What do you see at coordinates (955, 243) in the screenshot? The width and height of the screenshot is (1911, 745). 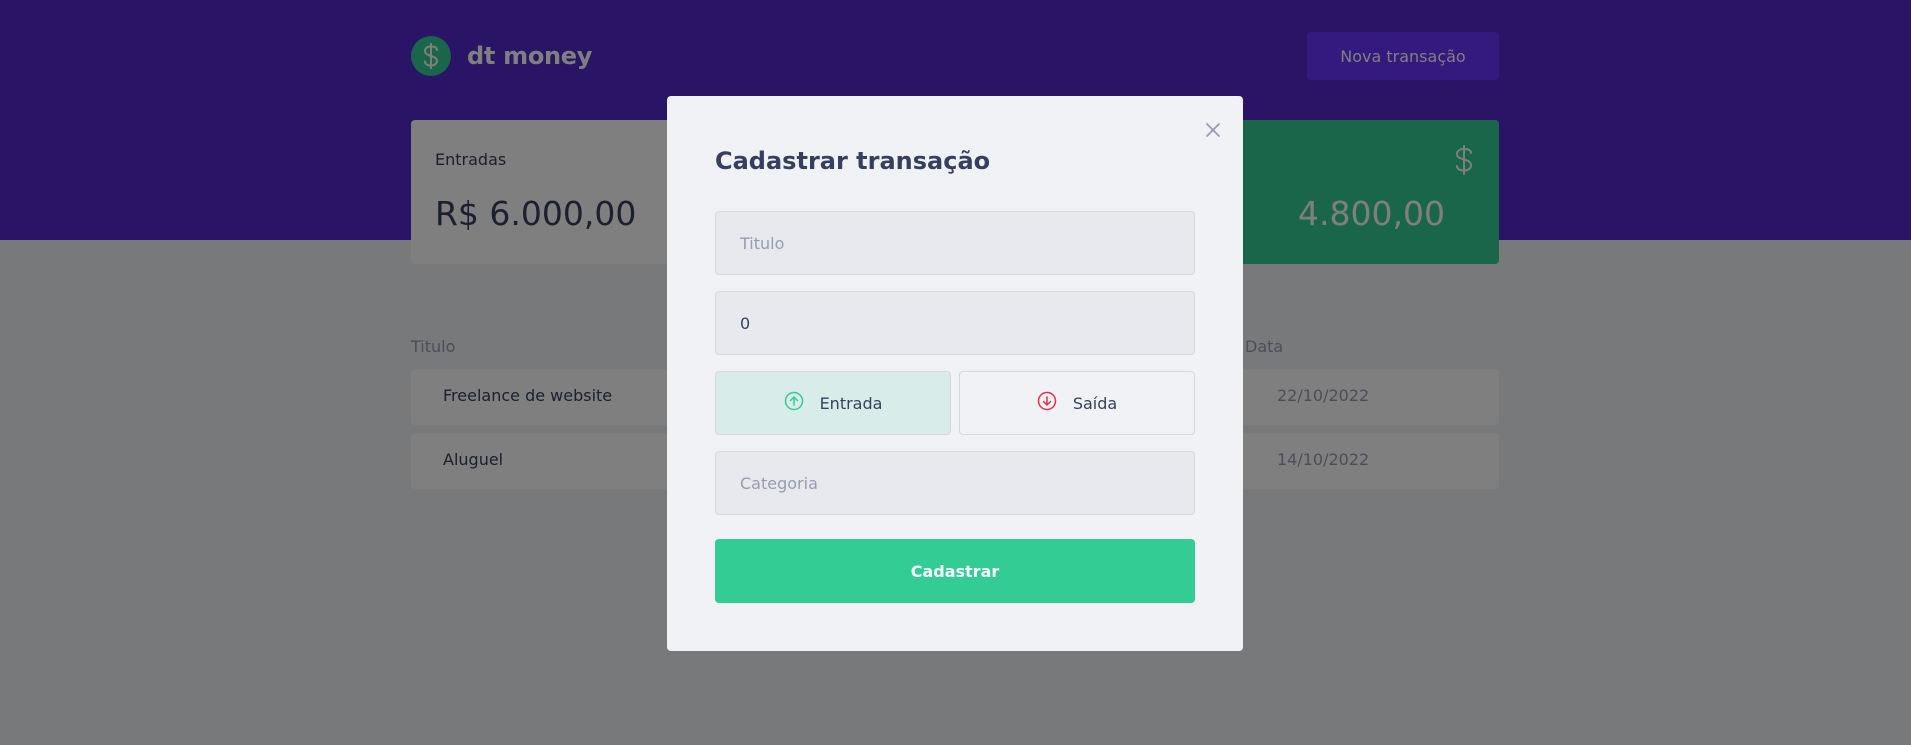 I see `title-input` at bounding box center [955, 243].